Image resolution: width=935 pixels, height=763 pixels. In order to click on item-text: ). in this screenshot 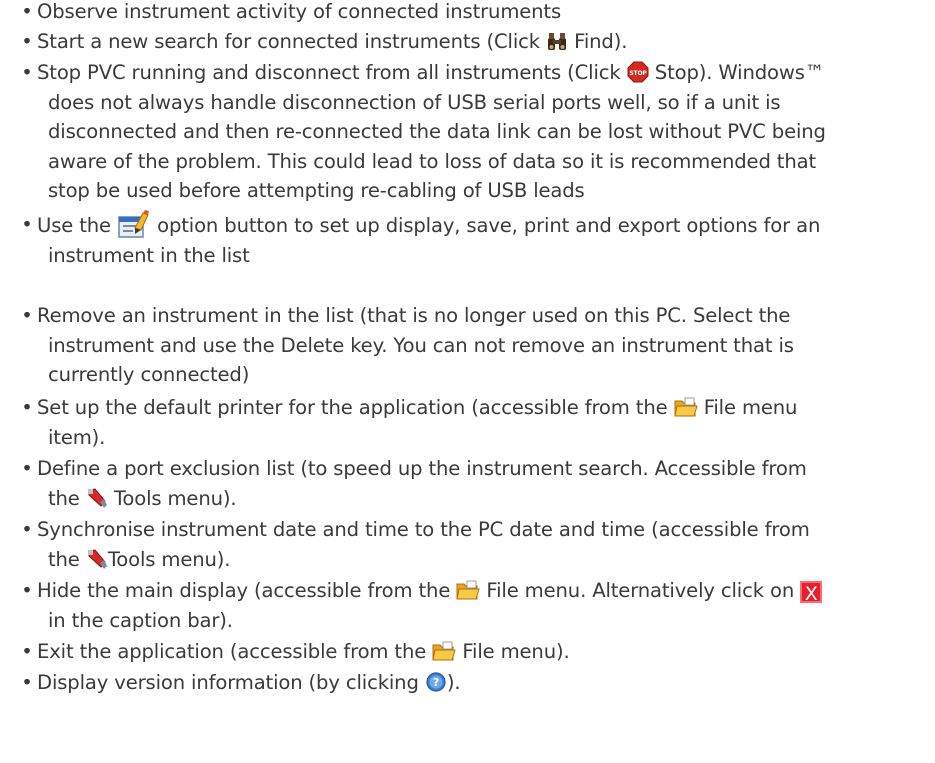, I will do `click(453, 682)`.